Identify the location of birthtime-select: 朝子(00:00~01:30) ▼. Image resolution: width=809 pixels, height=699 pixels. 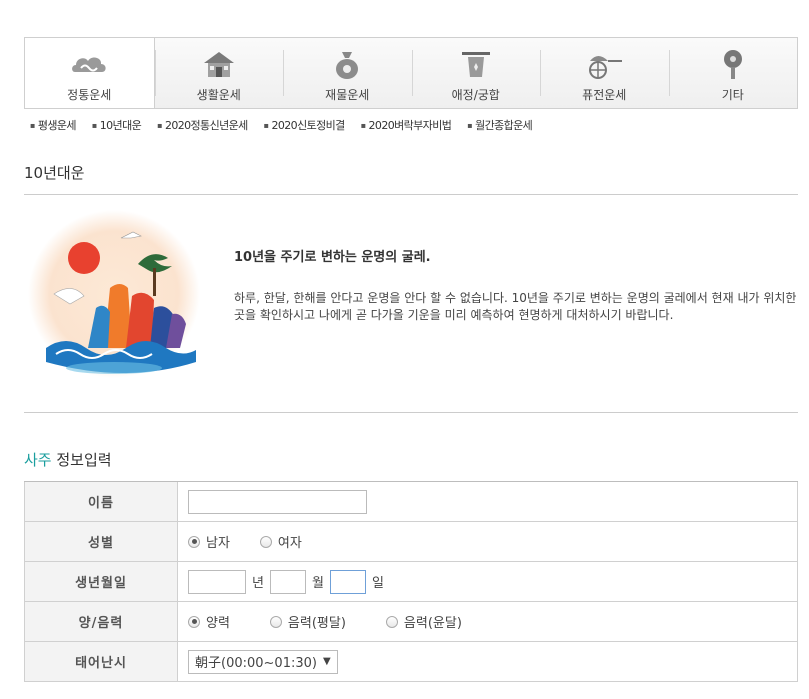
(263, 661).